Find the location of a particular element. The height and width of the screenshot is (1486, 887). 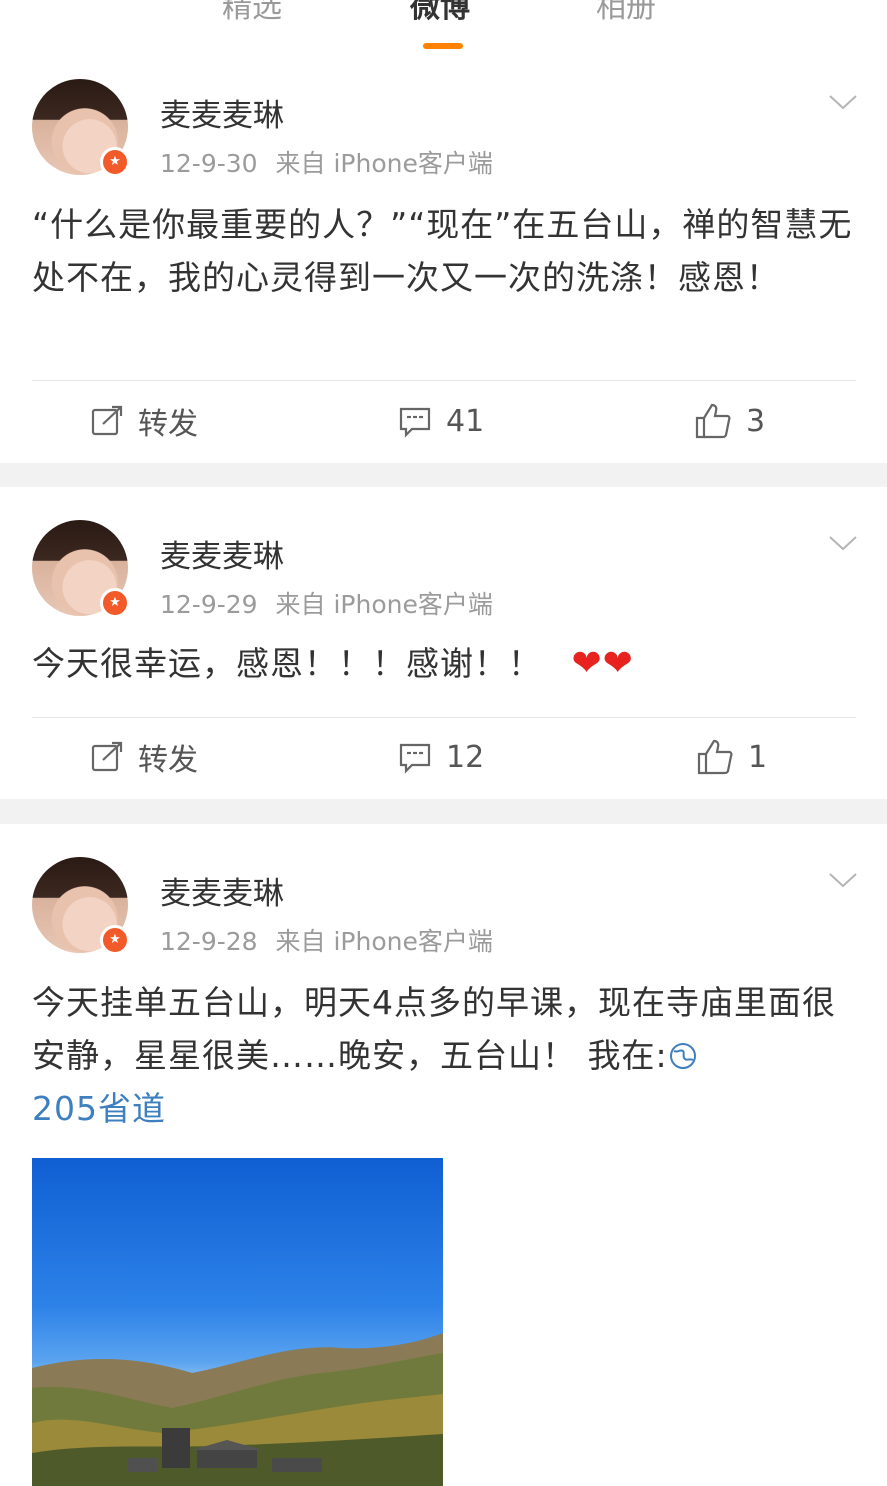

post-content: 今天很幸运，感恩！！！感谢！！ ❤❤ is located at coordinates (447, 663).